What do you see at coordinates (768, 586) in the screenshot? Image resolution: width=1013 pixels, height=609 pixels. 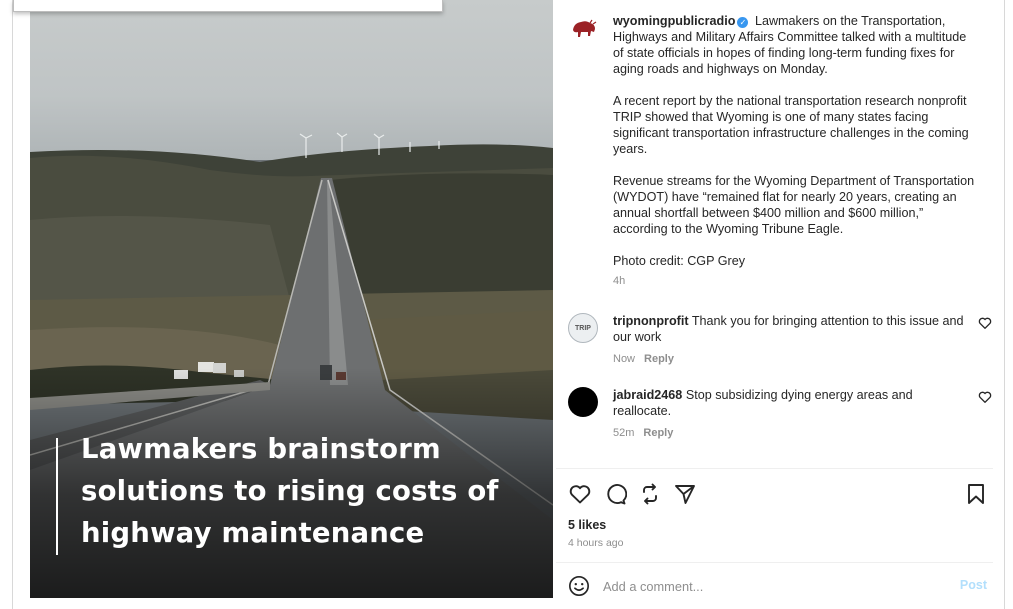 I see `comment-input` at bounding box center [768, 586].